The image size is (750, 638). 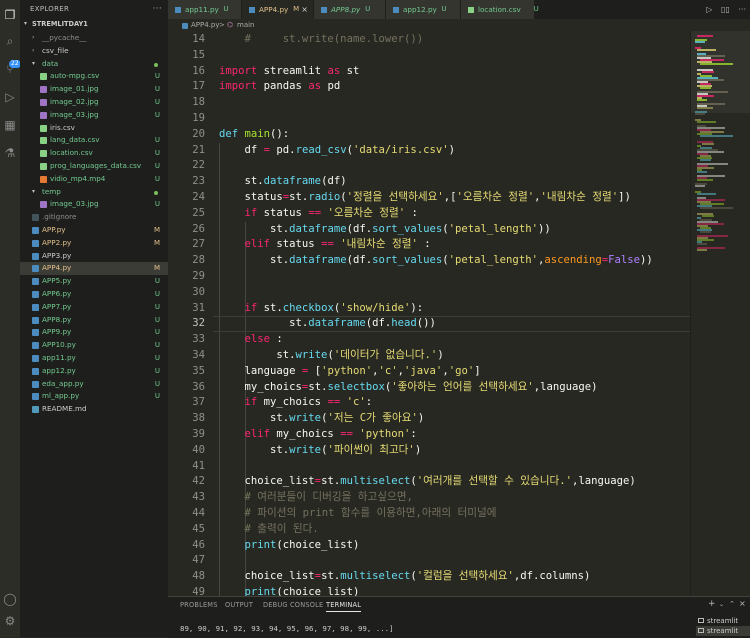 What do you see at coordinates (321, 40) in the screenshot?
I see `code-line: # st.write(name.lower())` at bounding box center [321, 40].